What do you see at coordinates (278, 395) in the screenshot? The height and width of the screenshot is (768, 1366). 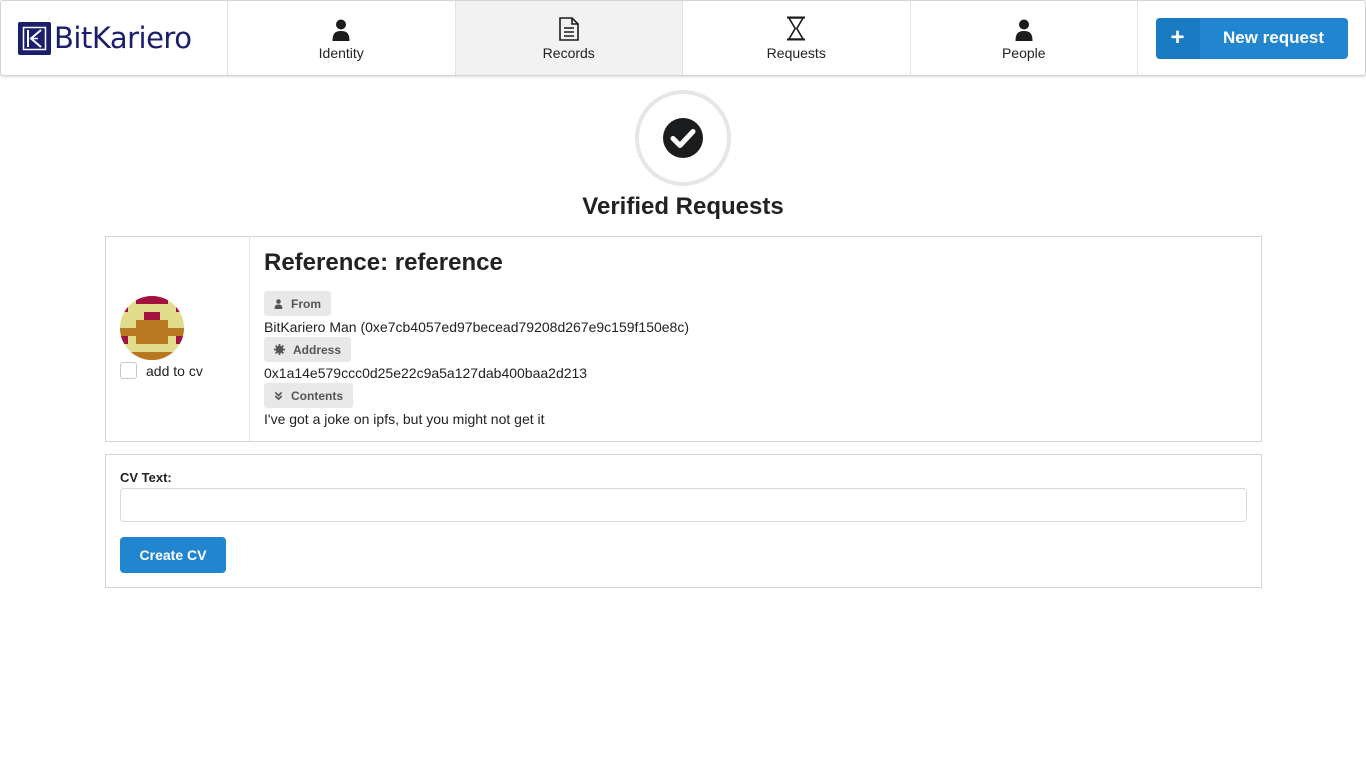 I see `double-chevron-down-icon` at bounding box center [278, 395].